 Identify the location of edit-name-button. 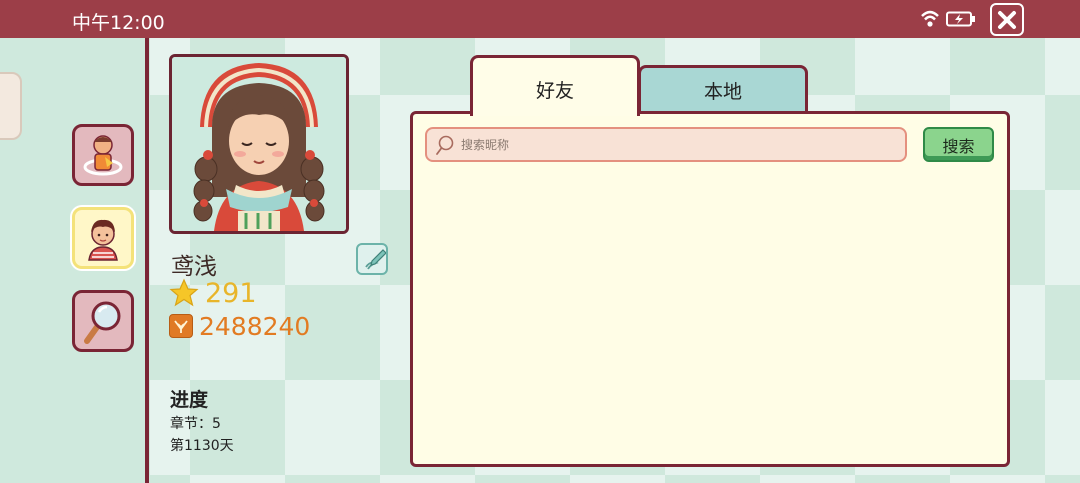
(372, 259).